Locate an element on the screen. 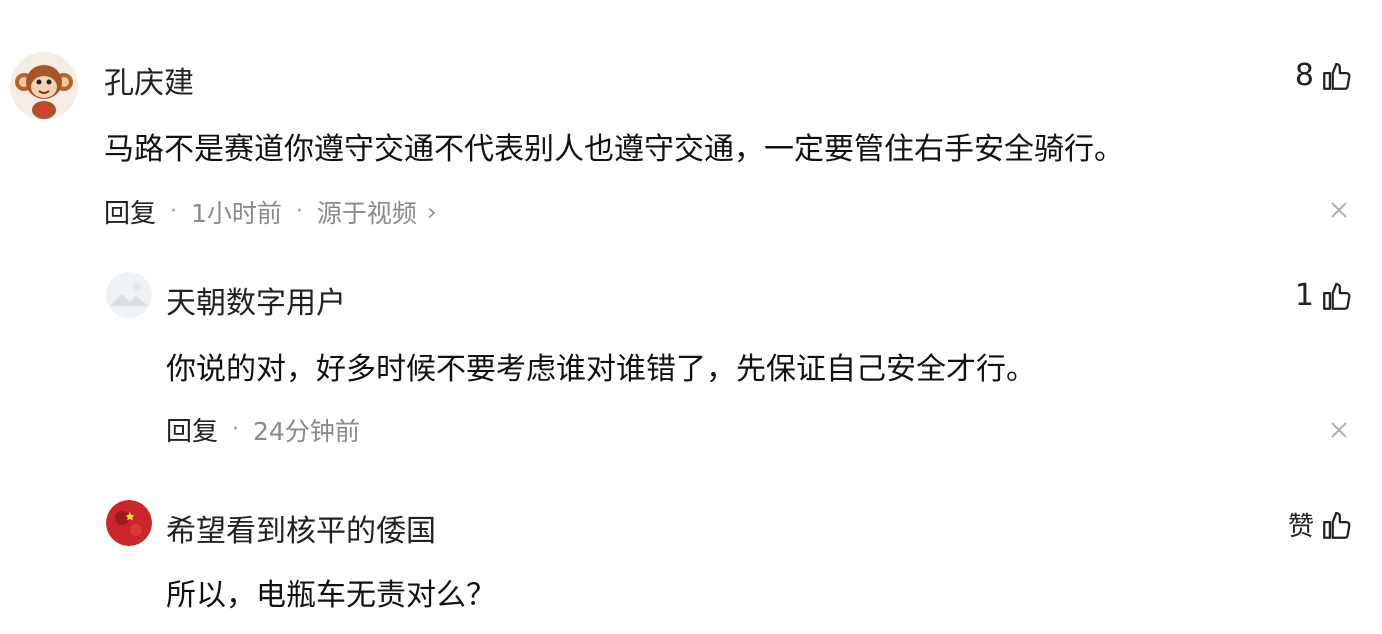 The height and width of the screenshot is (634, 1382). username: 天朝数字用户 is located at coordinates (256, 300).